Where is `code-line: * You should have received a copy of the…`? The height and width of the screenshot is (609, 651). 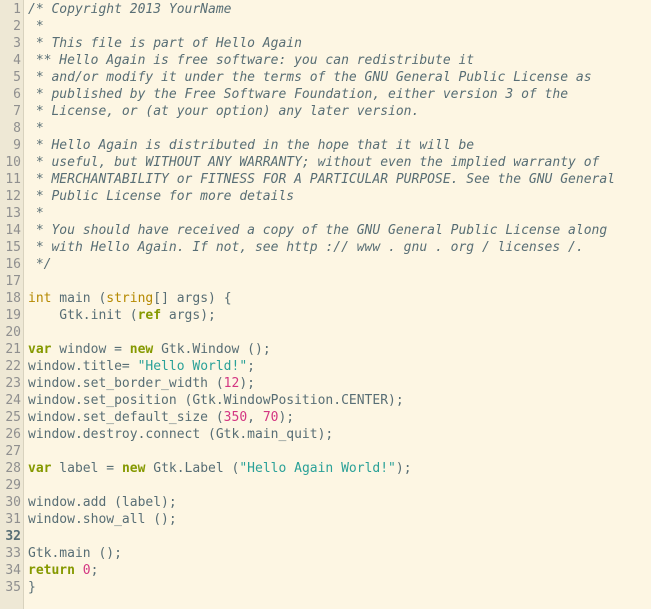 code-line: * You should have received a copy of the… is located at coordinates (339, 230).